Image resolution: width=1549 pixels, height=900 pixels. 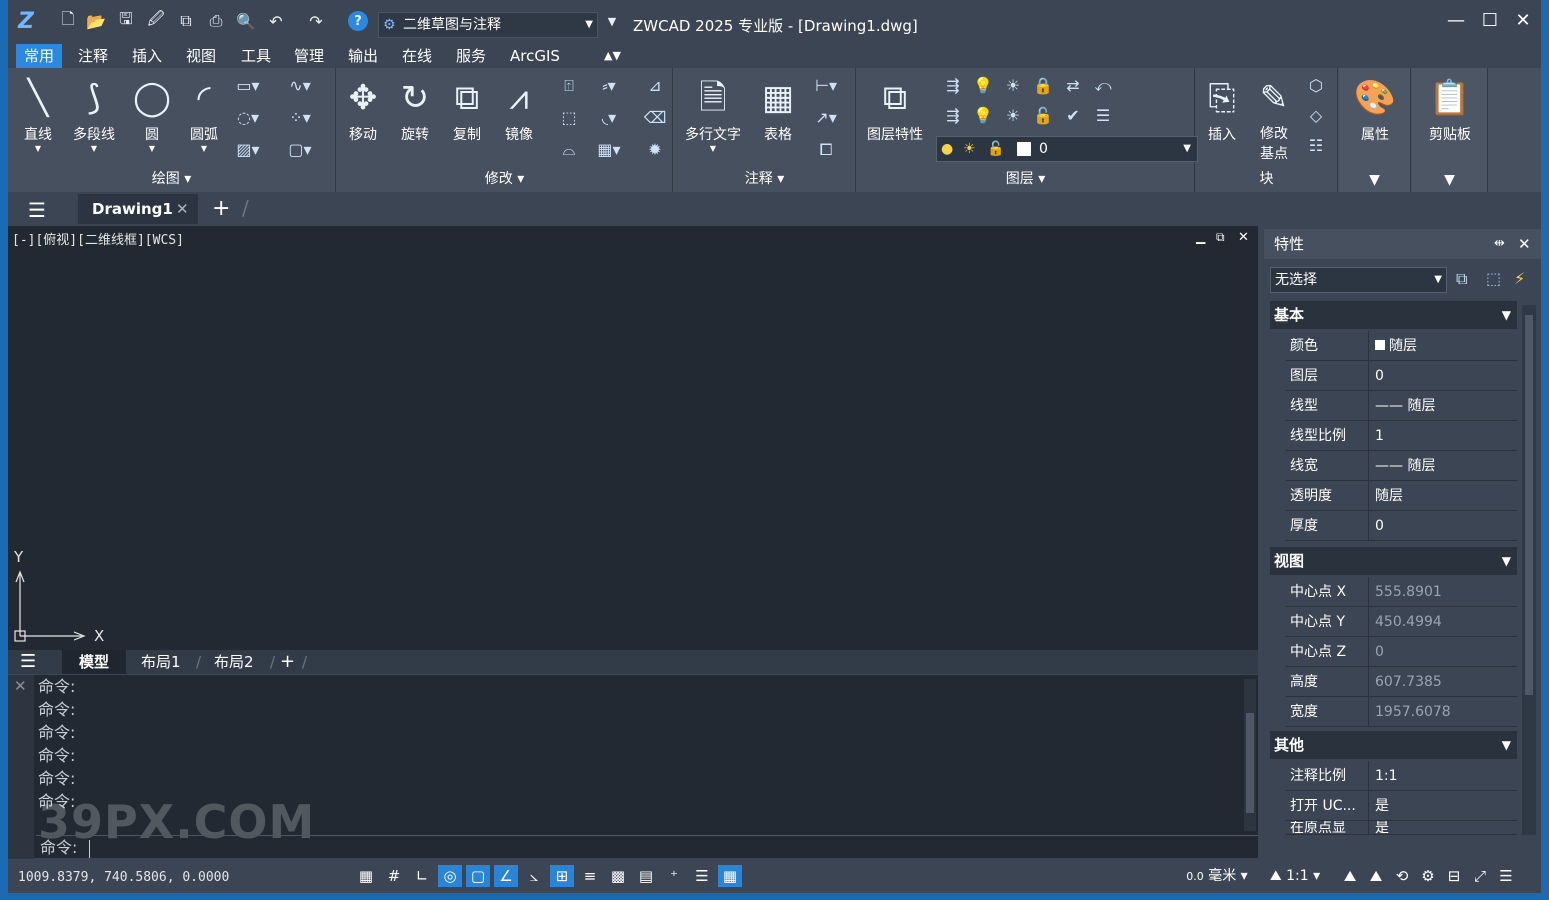 What do you see at coordinates (1493, 278) in the screenshot?
I see `select-objects-icon: ⬚` at bounding box center [1493, 278].